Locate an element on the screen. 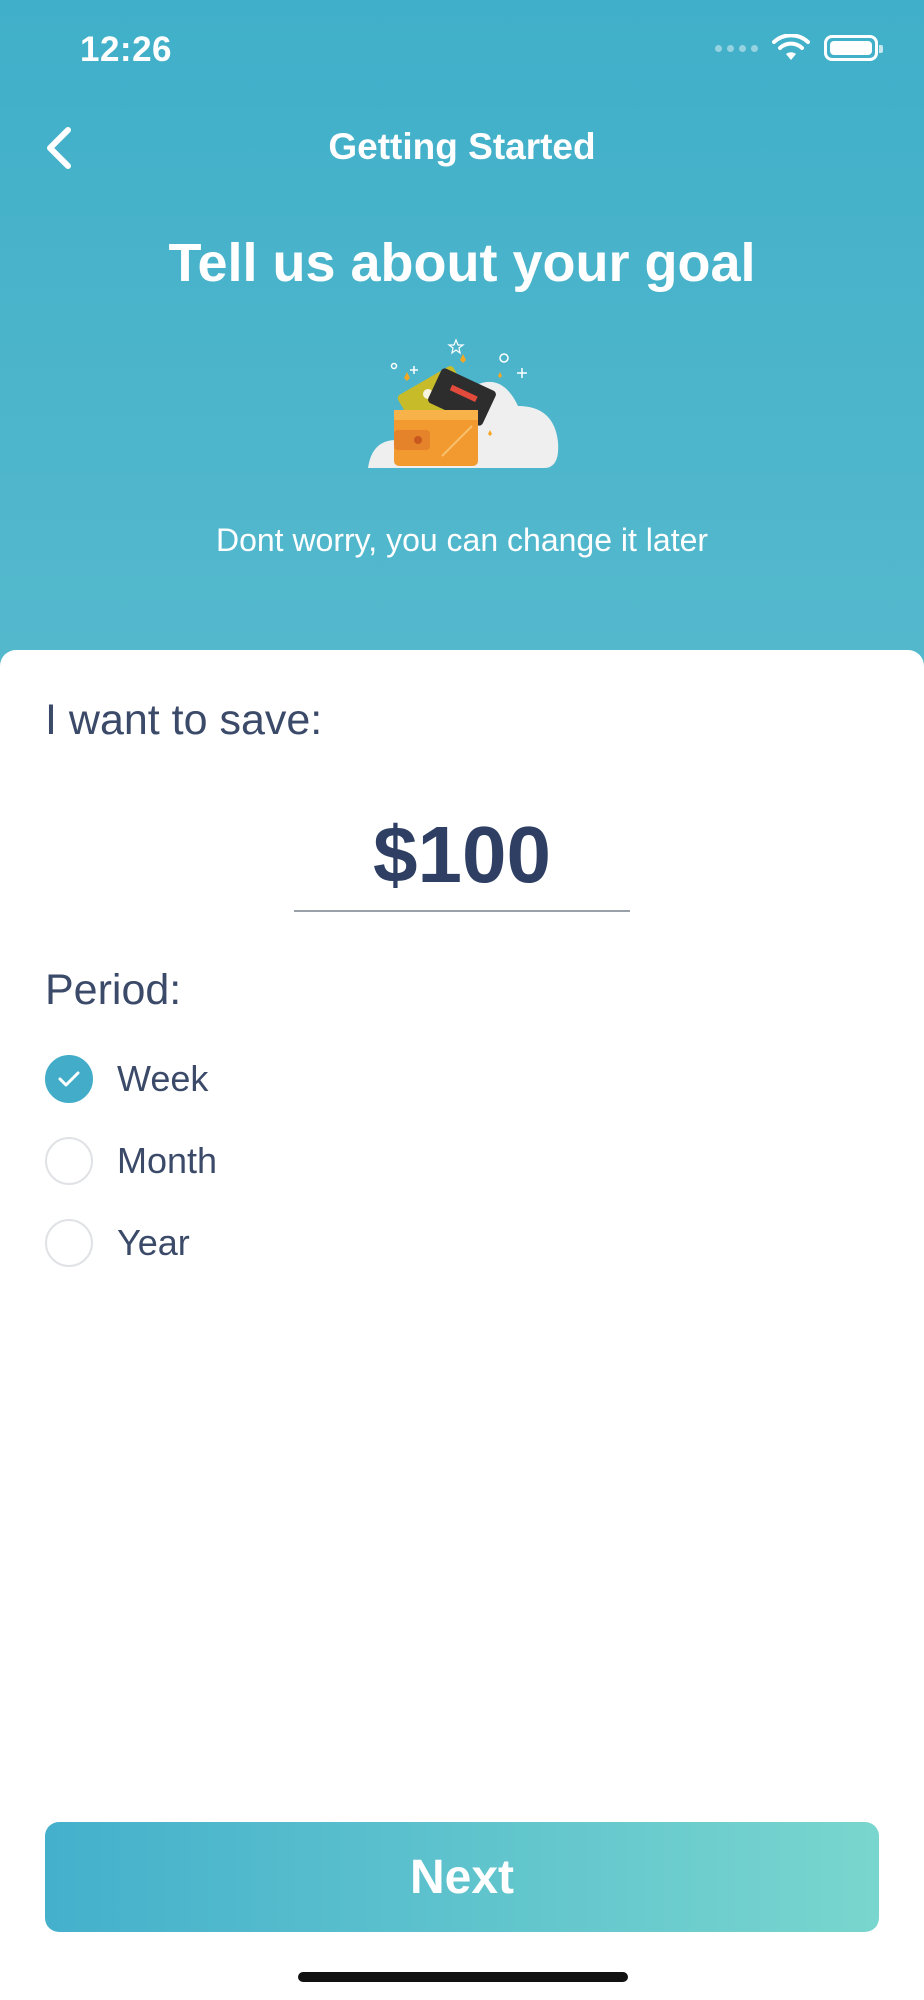  battery-icon is located at coordinates (853, 48).